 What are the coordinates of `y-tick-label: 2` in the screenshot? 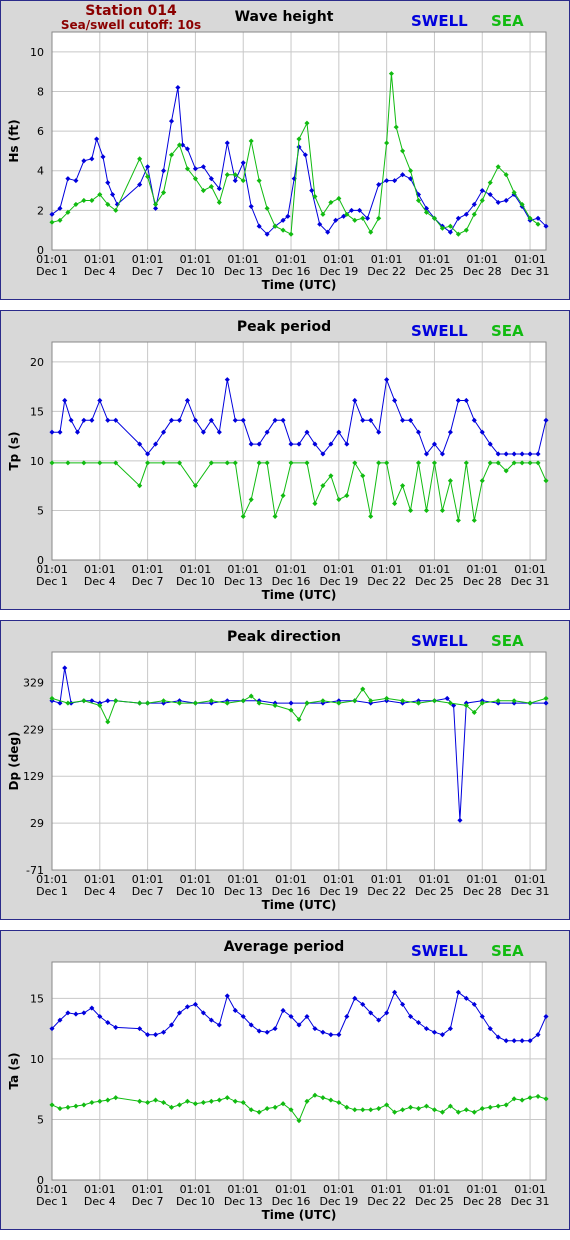 It's located at (40, 210).